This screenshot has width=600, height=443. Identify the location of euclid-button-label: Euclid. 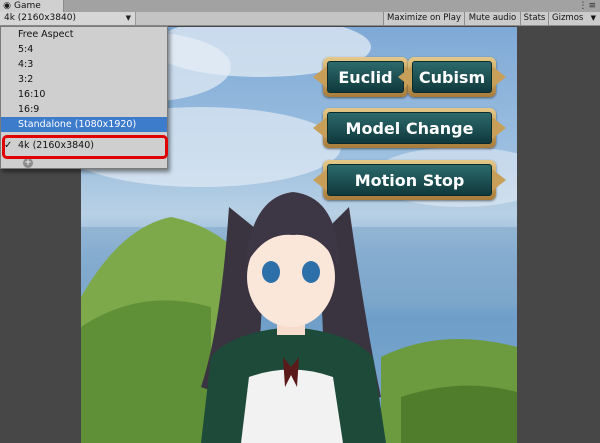
(365, 77).